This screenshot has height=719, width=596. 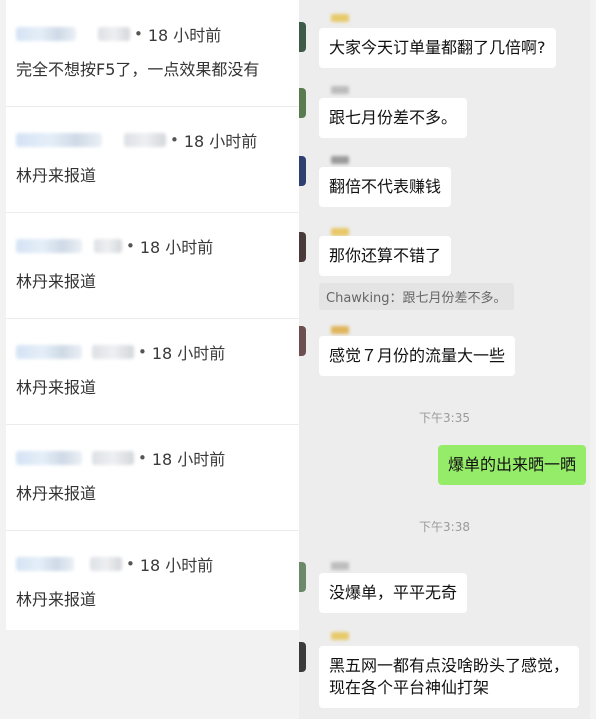 What do you see at coordinates (511, 465) in the screenshot?
I see `my-message-bubble: 爆单的出来晒一晒` at bounding box center [511, 465].